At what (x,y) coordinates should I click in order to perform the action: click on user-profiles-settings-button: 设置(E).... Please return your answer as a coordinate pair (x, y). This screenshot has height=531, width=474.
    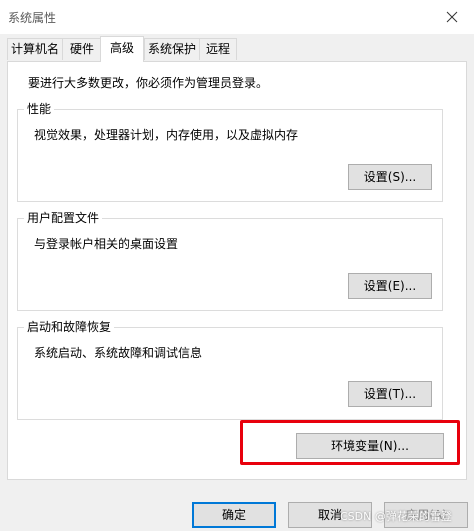
    Looking at the image, I should click on (390, 286).